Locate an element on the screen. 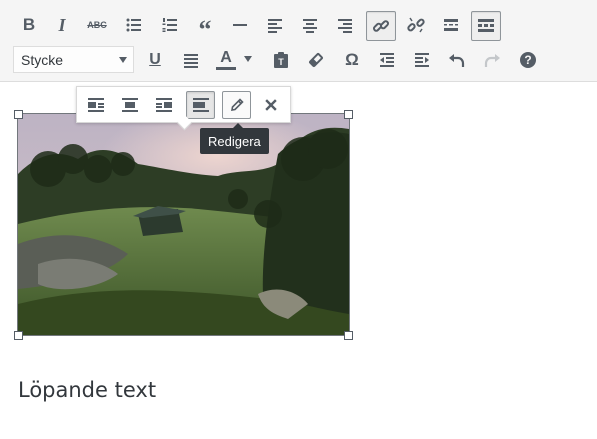 This screenshot has width=597, height=439. justify-icon is located at coordinates (191, 61).